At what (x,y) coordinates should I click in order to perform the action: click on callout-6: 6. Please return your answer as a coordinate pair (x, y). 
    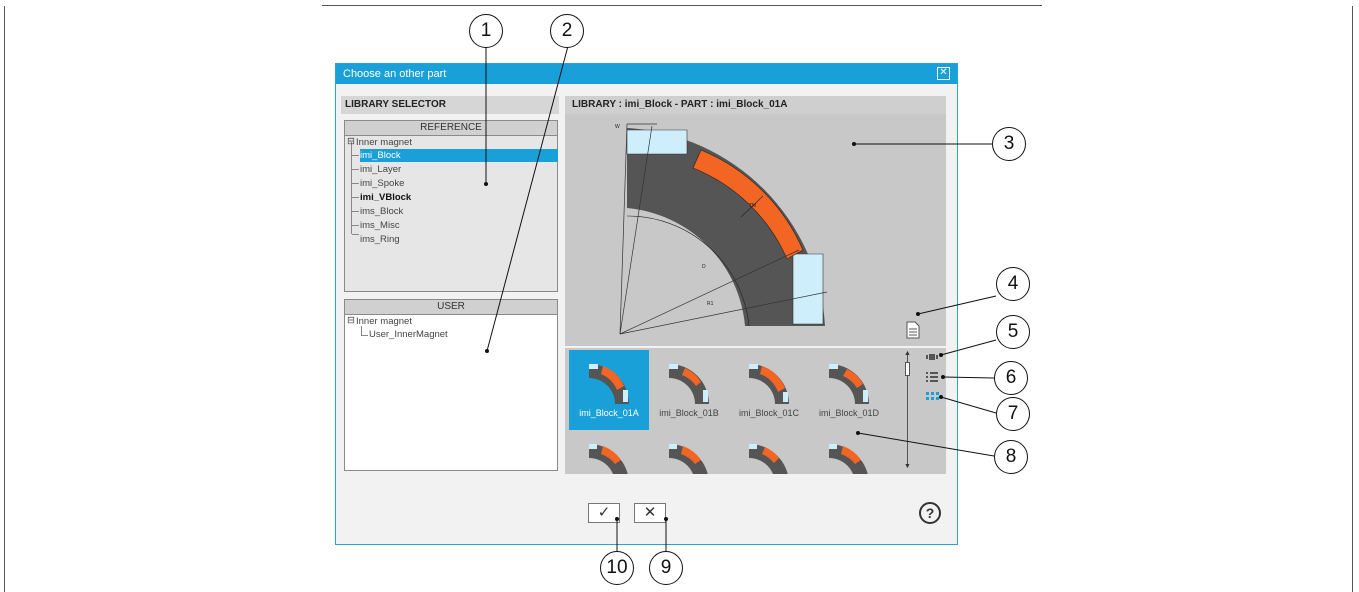
    Looking at the image, I should click on (1011, 378).